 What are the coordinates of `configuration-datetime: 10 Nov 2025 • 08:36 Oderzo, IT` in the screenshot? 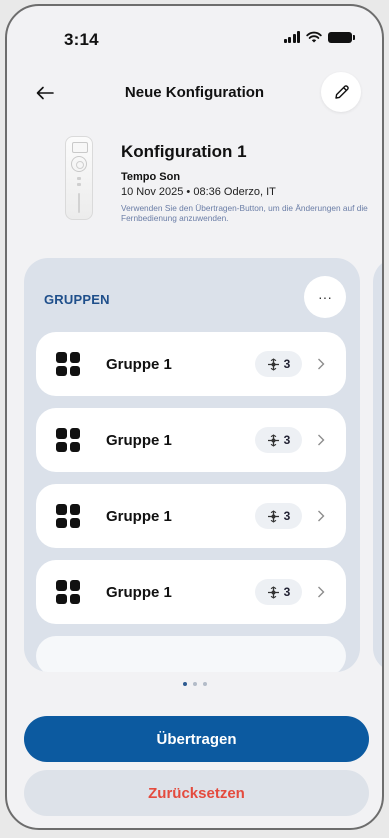 It's located at (198, 192).